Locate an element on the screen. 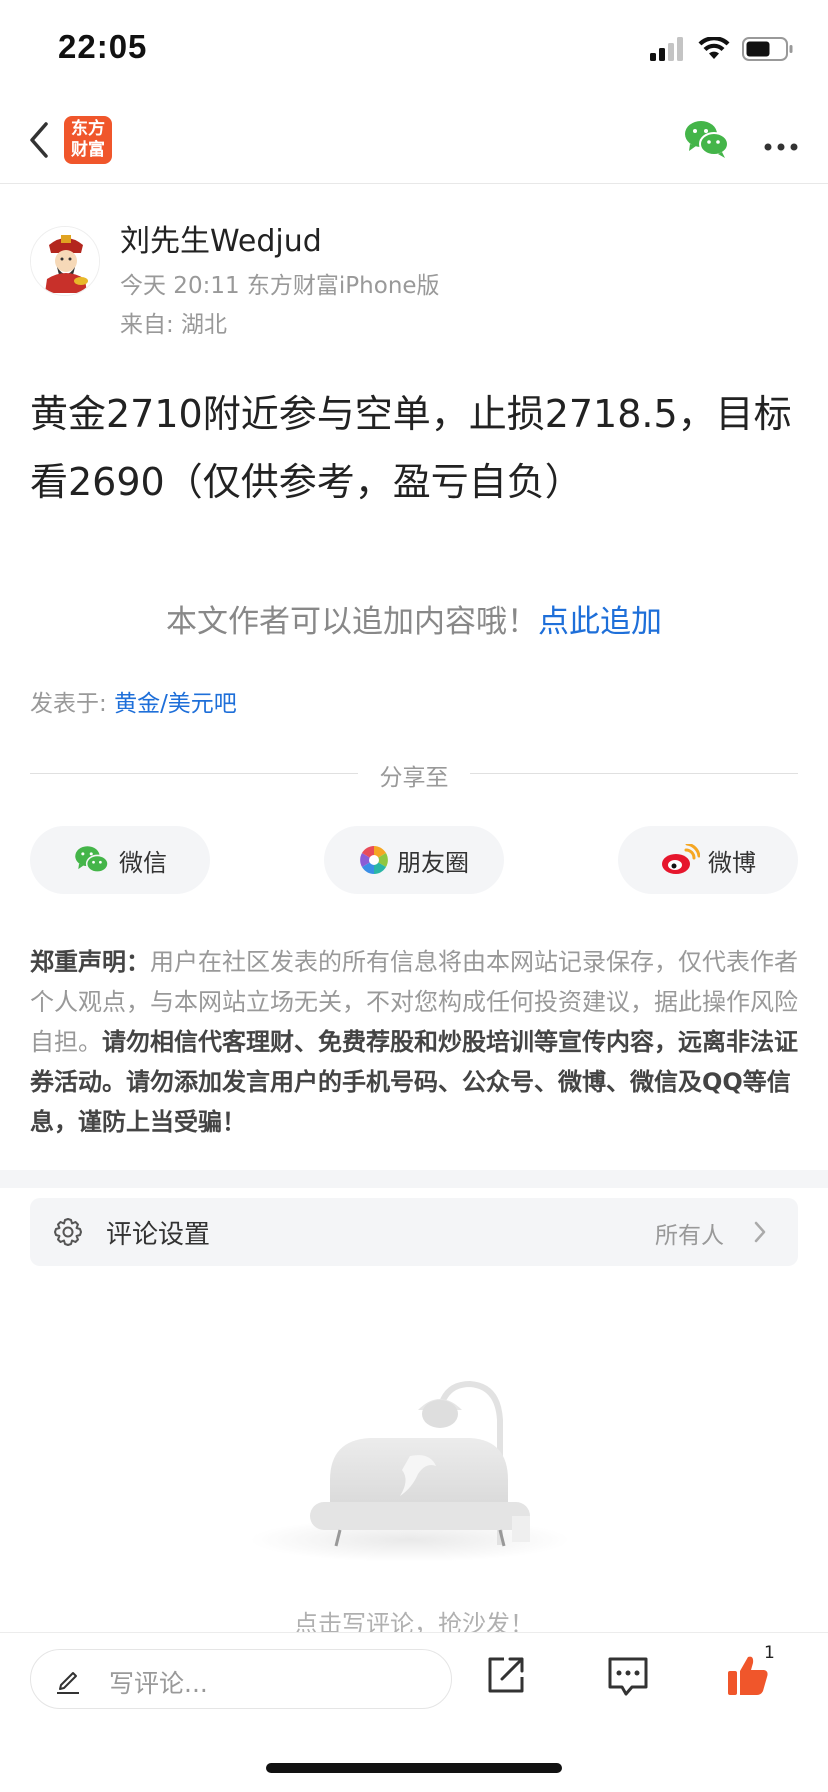 The image size is (828, 1792). disclaimer-heading: 郑重声明： is located at coordinates (90, 962).